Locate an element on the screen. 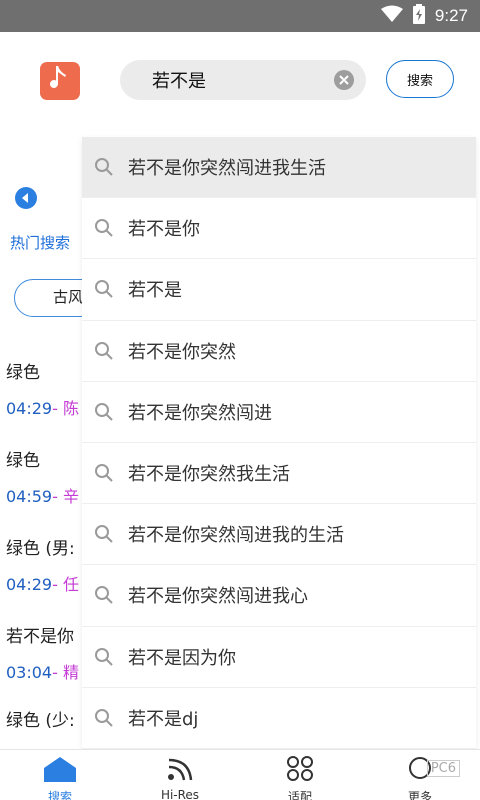 This screenshot has width=480, height=800. suggestion-item: 若不是你 is located at coordinates (279, 229).